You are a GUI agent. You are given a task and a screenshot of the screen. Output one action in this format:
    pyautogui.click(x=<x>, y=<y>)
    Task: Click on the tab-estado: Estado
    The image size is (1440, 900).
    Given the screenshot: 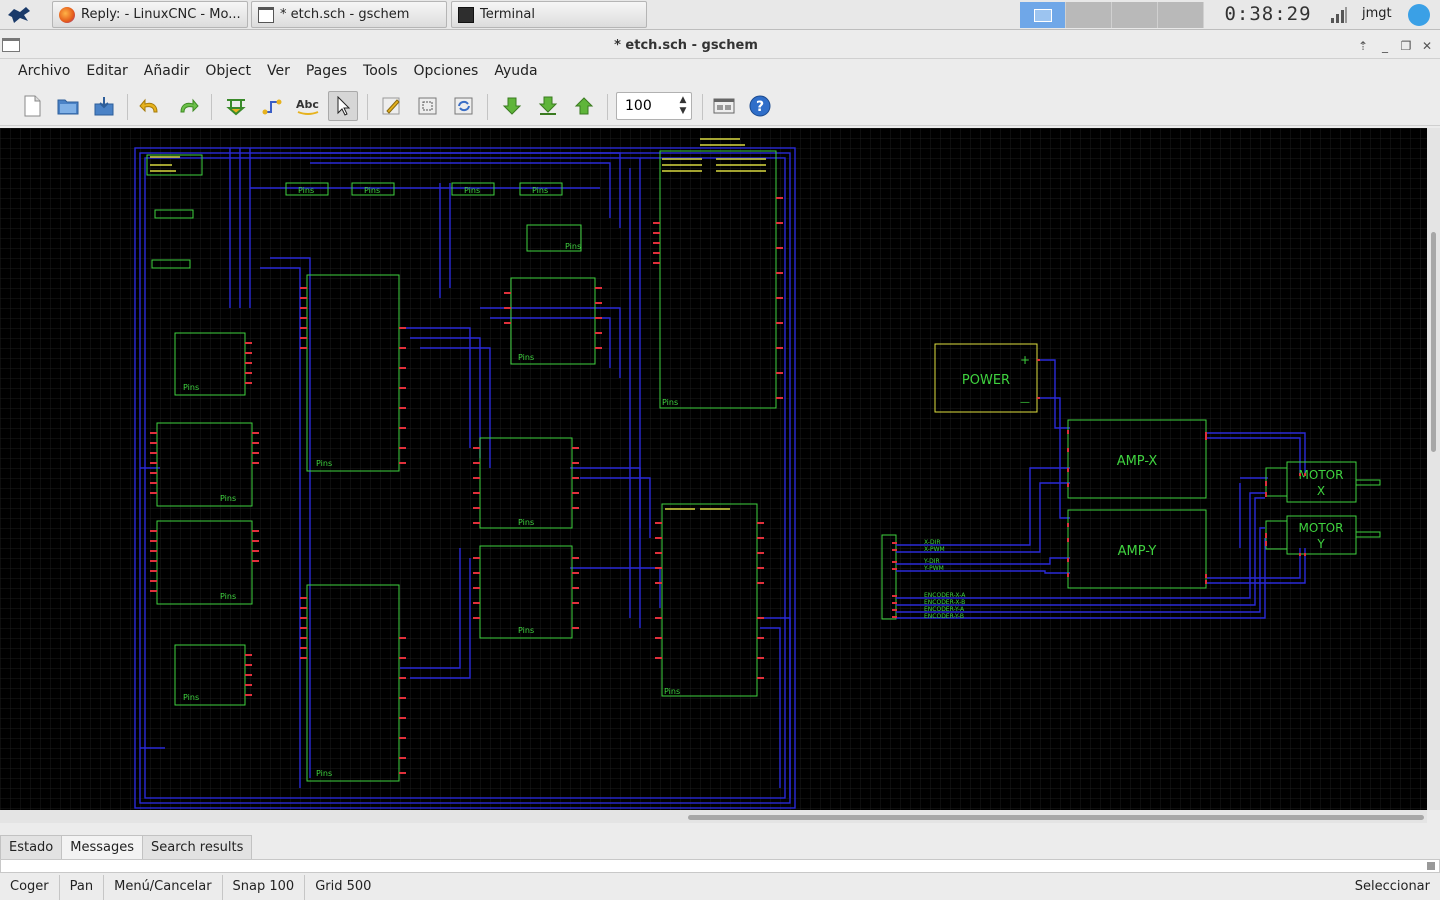 What is the action you would take?
    pyautogui.click(x=31, y=847)
    